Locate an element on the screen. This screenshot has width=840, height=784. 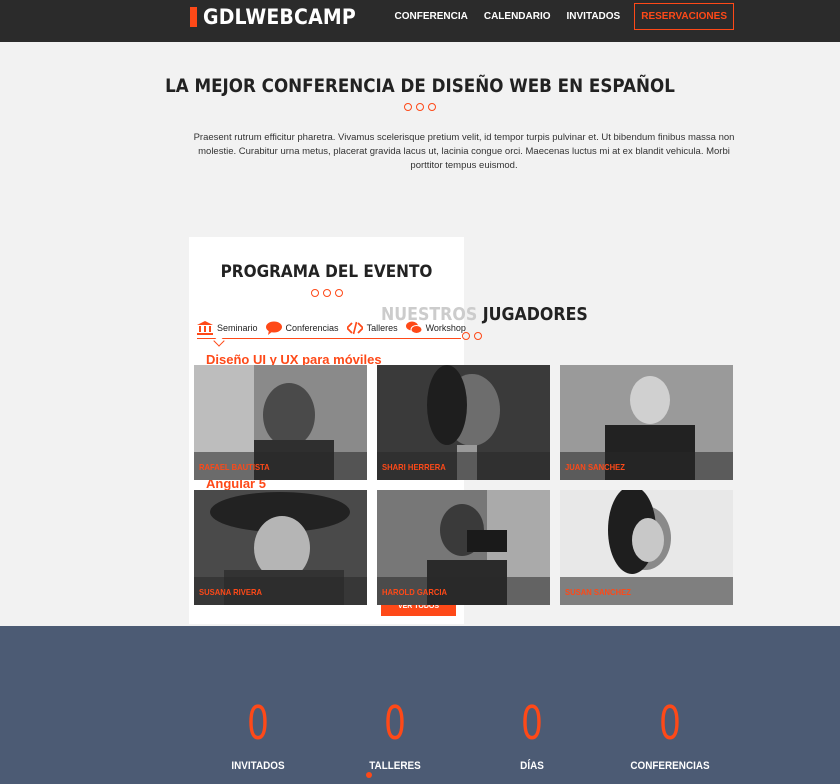
player-card: SUSAN SANCHEZ is located at coordinates (646, 547).